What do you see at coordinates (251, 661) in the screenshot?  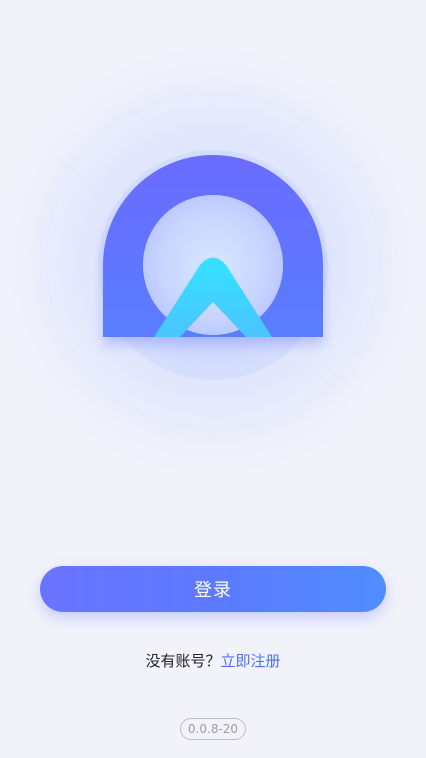 I see `register-now-link: 立即注册` at bounding box center [251, 661].